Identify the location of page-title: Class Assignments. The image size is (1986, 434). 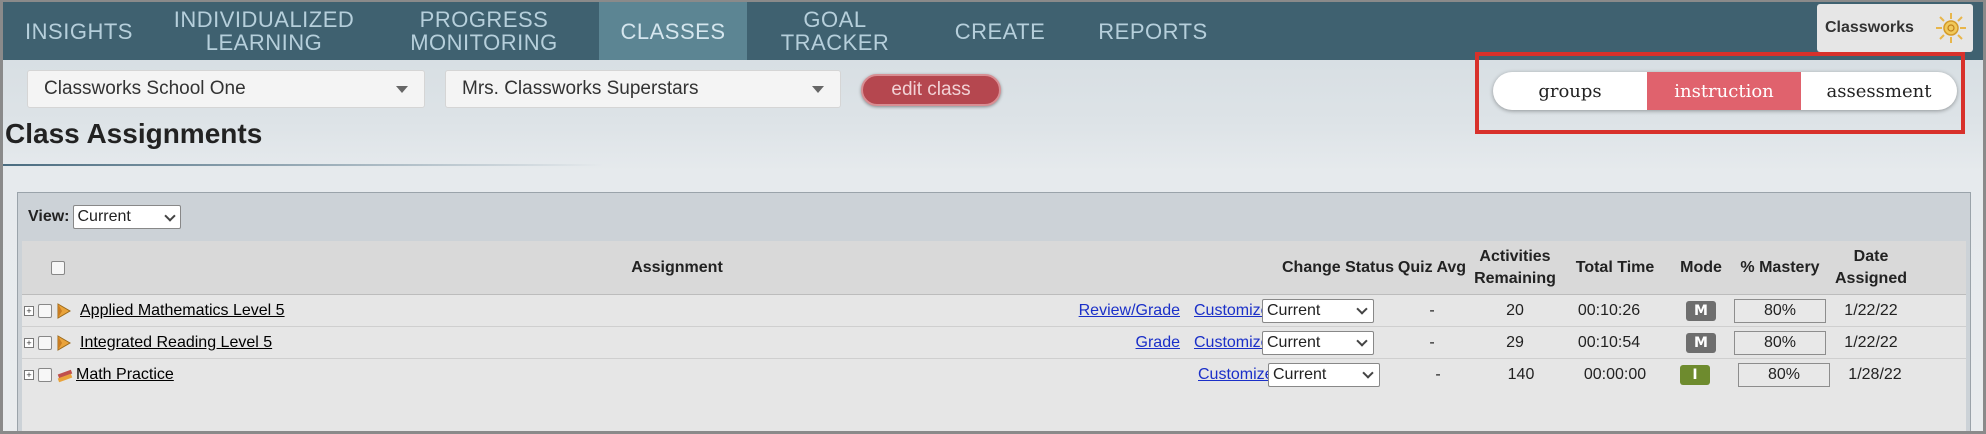
(134, 133).